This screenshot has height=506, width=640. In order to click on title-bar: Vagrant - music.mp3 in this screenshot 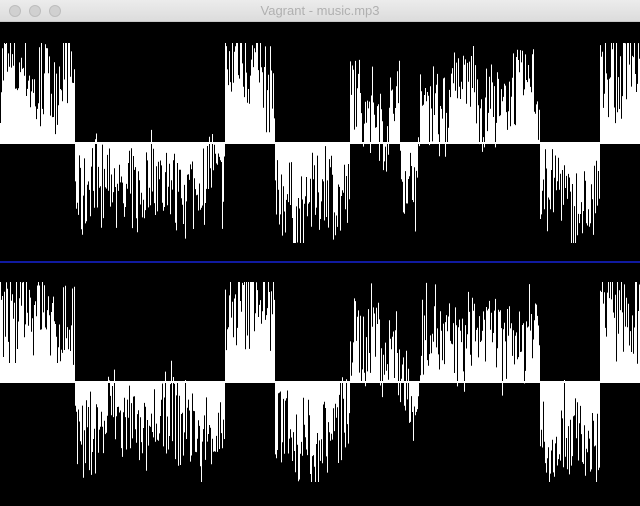, I will do `click(320, 11)`.